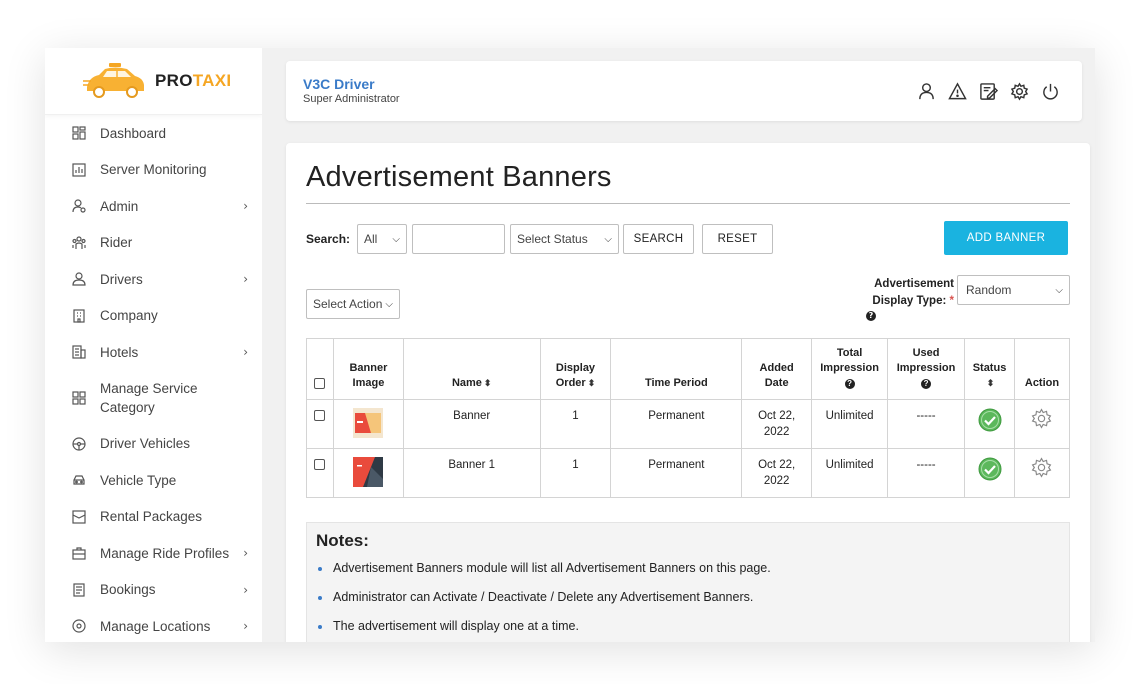 Image resolution: width=1135 pixels, height=684 pixels. Describe the element at coordinates (1050, 91) in the screenshot. I see `power-icon` at that location.